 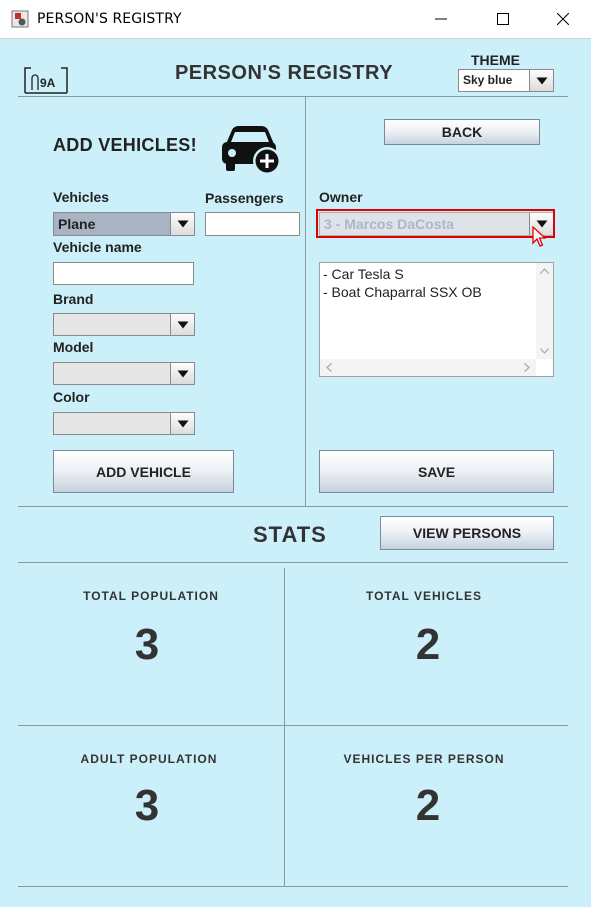 I want to click on color-label: Color, so click(x=71, y=397).